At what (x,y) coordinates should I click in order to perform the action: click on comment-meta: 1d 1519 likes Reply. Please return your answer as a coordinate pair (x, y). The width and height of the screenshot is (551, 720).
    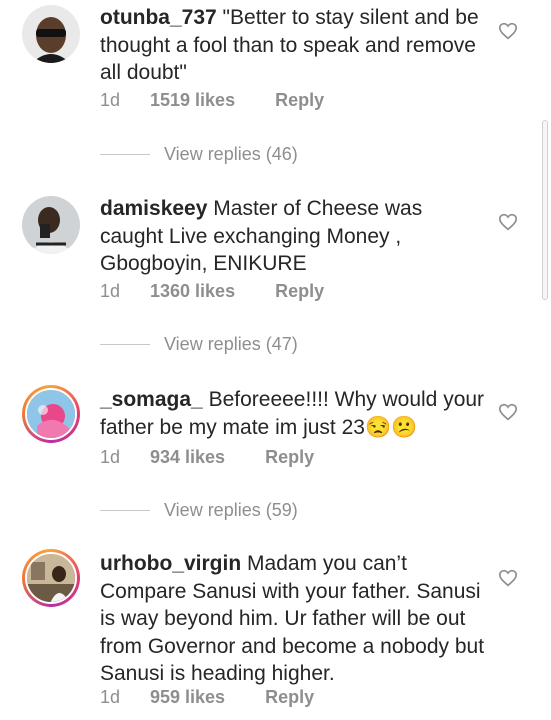
    Looking at the image, I should click on (212, 100).